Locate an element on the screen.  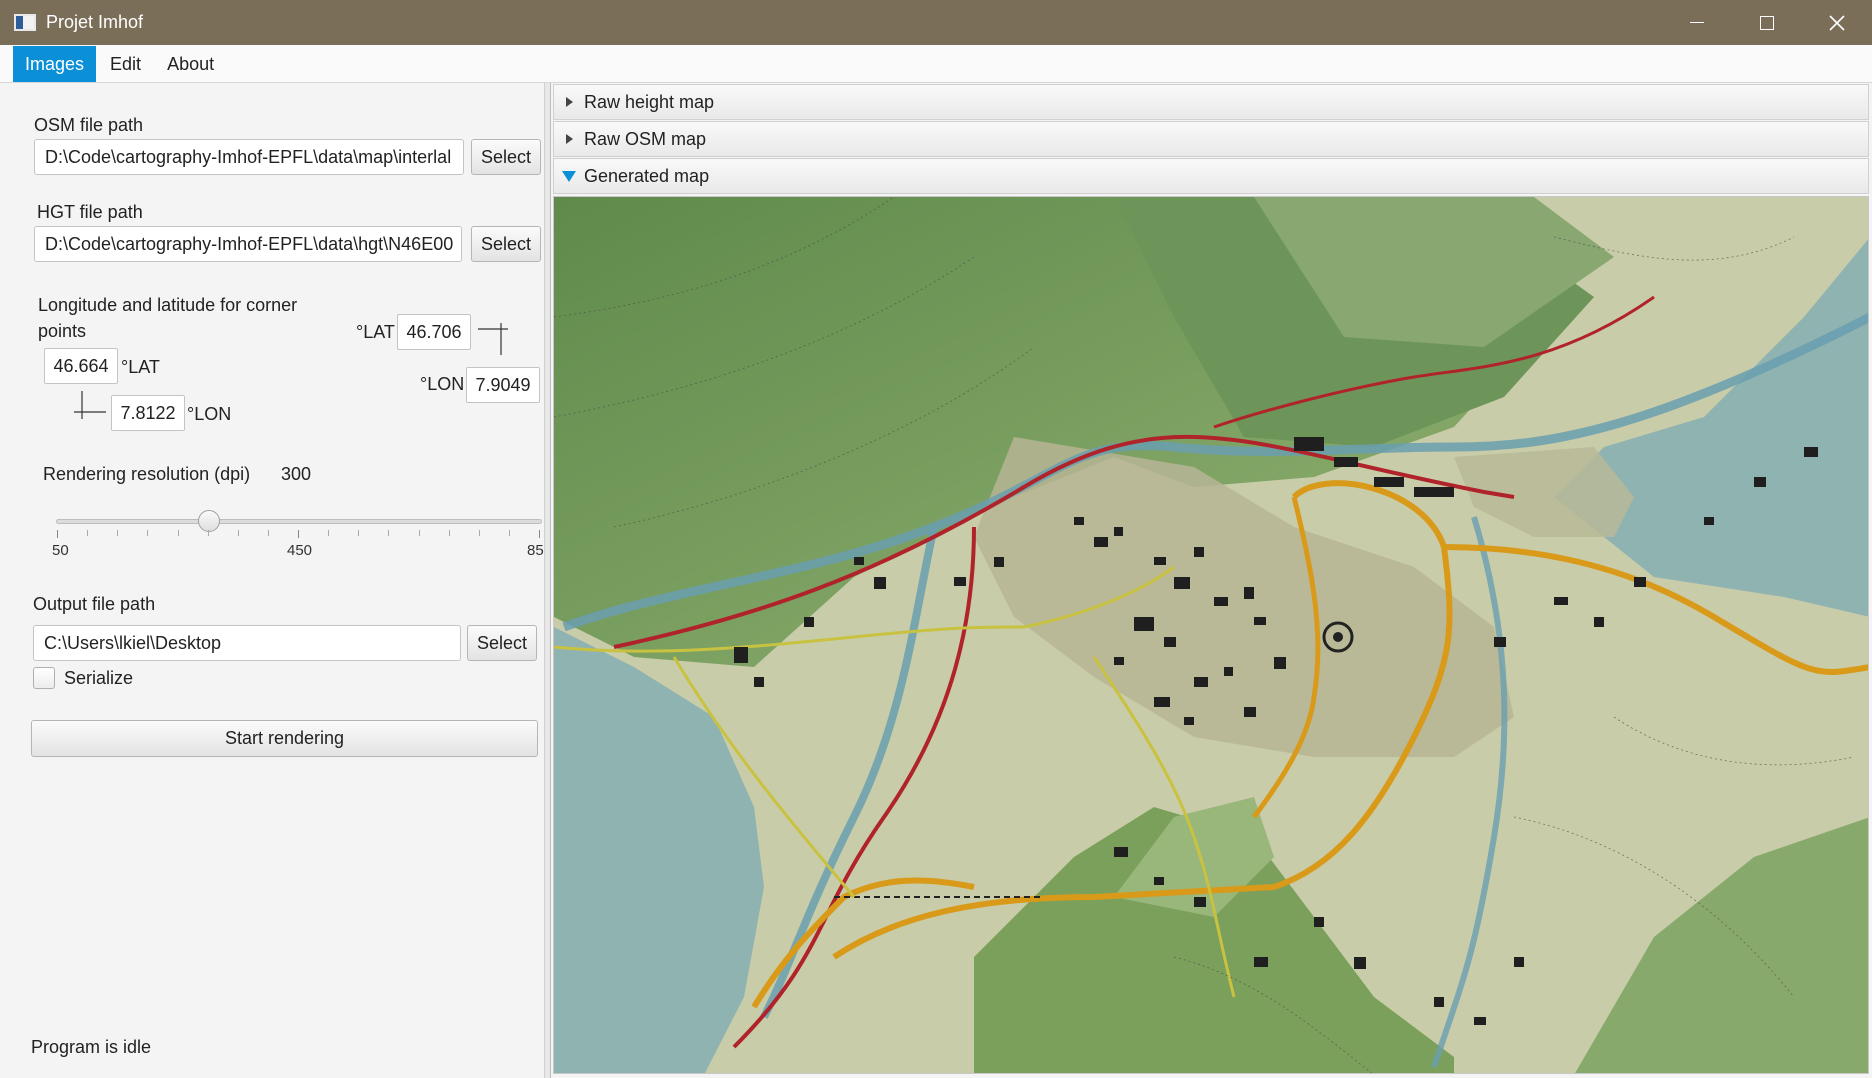
resolution-slider-thumb is located at coordinates (209, 521).